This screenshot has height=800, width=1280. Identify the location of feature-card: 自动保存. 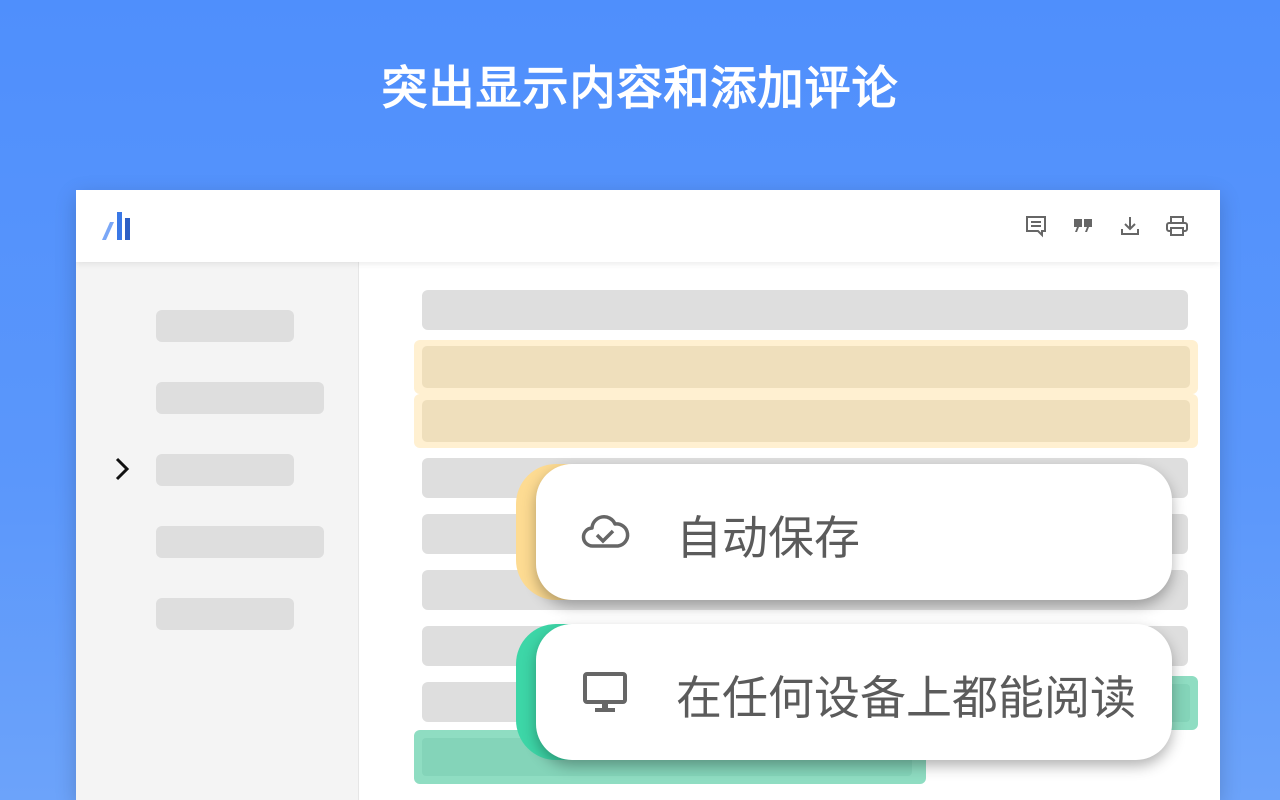
(854, 532).